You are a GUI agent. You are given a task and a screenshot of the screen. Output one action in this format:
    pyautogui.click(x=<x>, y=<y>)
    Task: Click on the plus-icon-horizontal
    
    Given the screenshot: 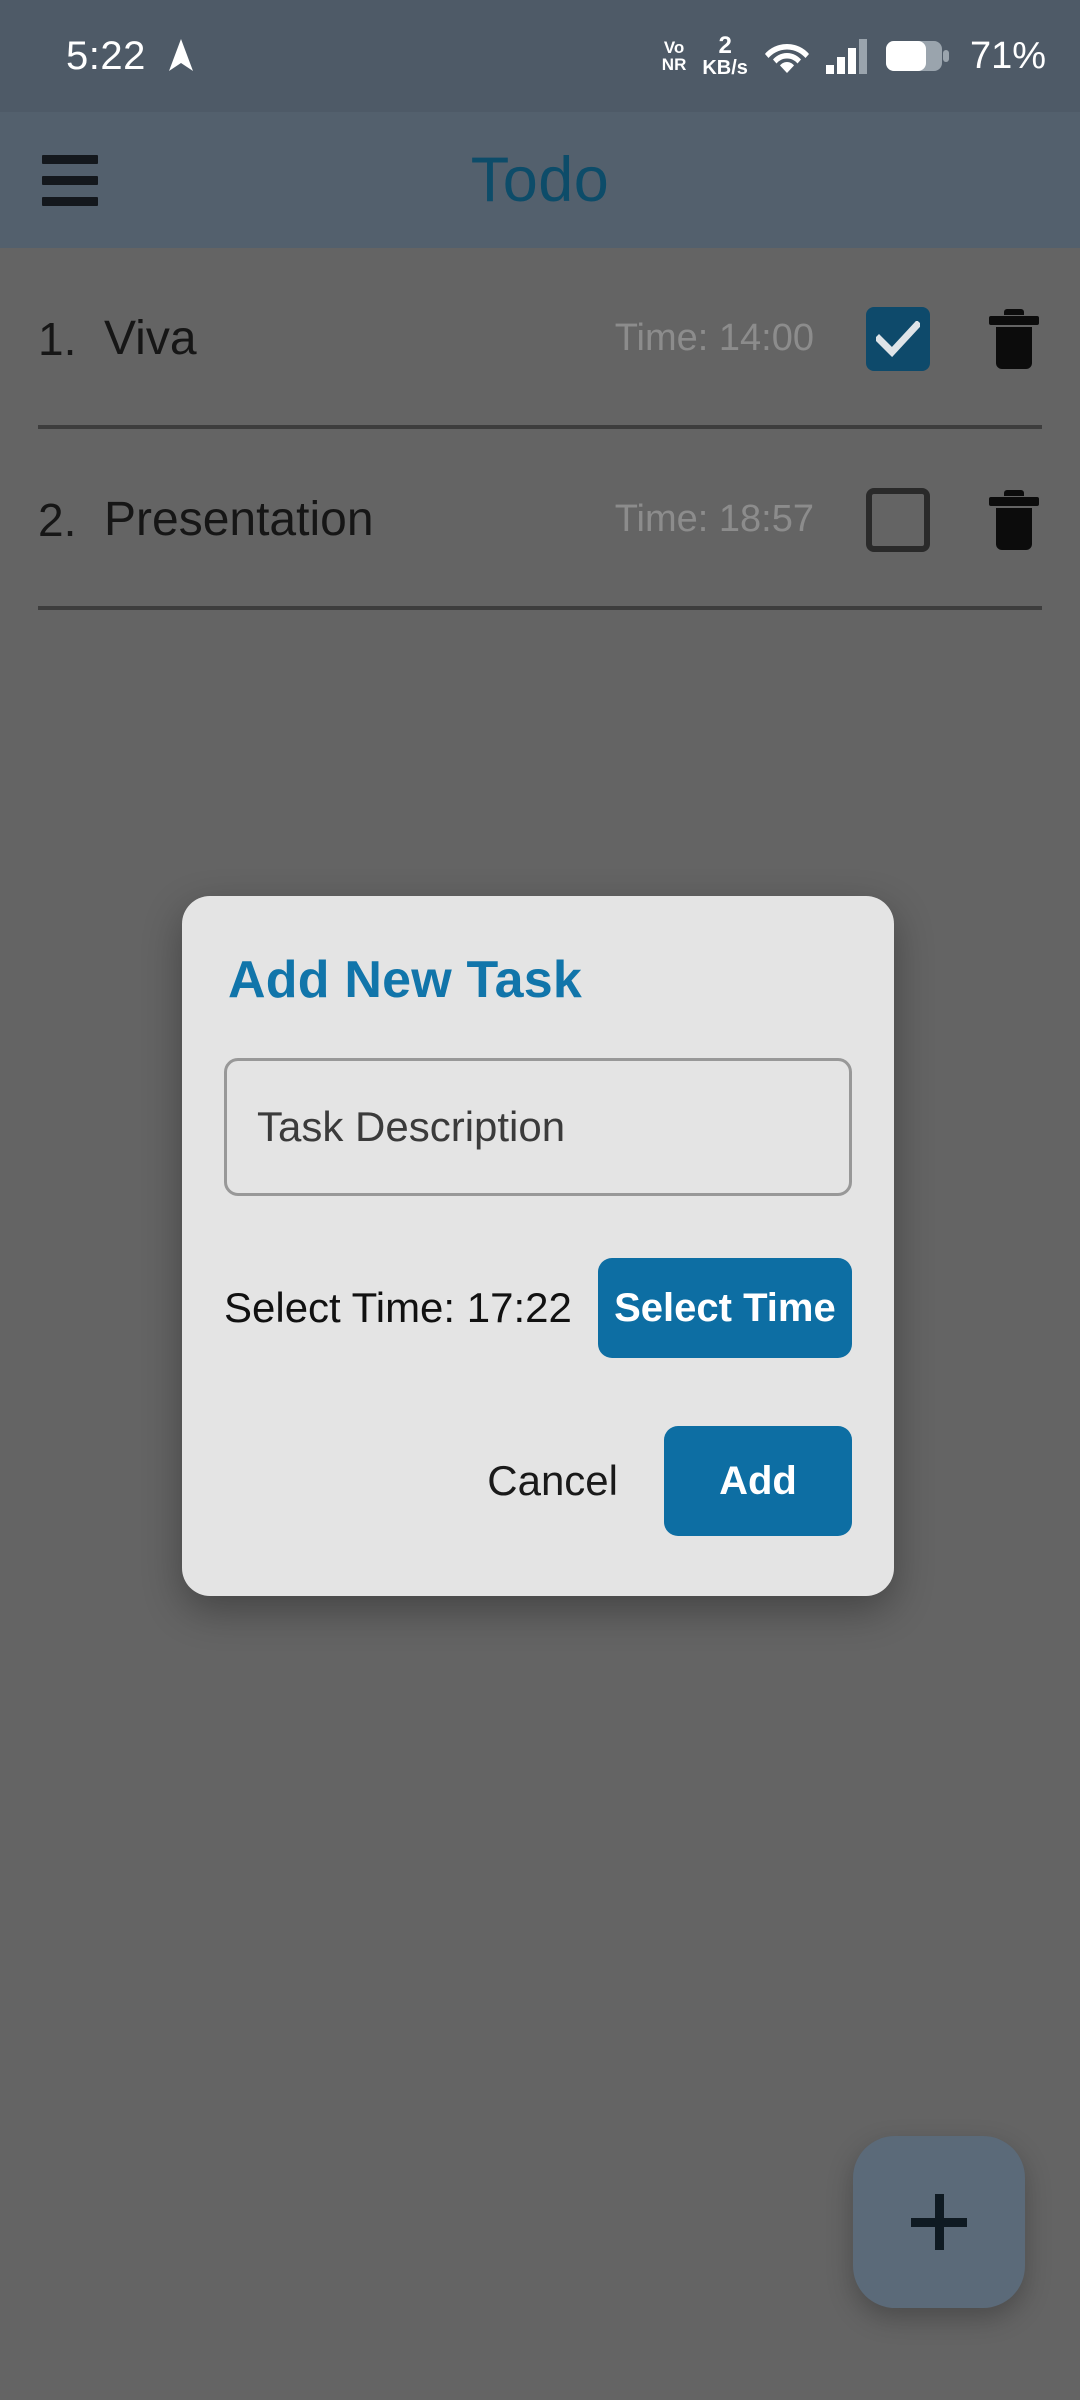 What is the action you would take?
    pyautogui.click(x=939, y=2222)
    